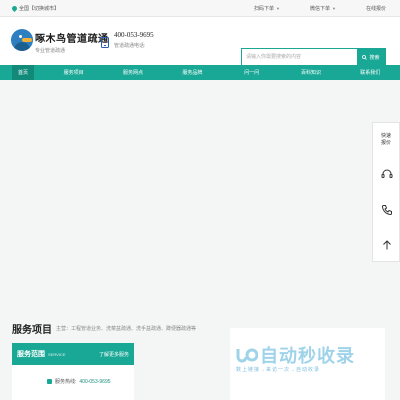 The height and width of the screenshot is (400, 400). Describe the element at coordinates (57, 354) in the screenshot. I see `service-scope-en: SERVICE` at that location.